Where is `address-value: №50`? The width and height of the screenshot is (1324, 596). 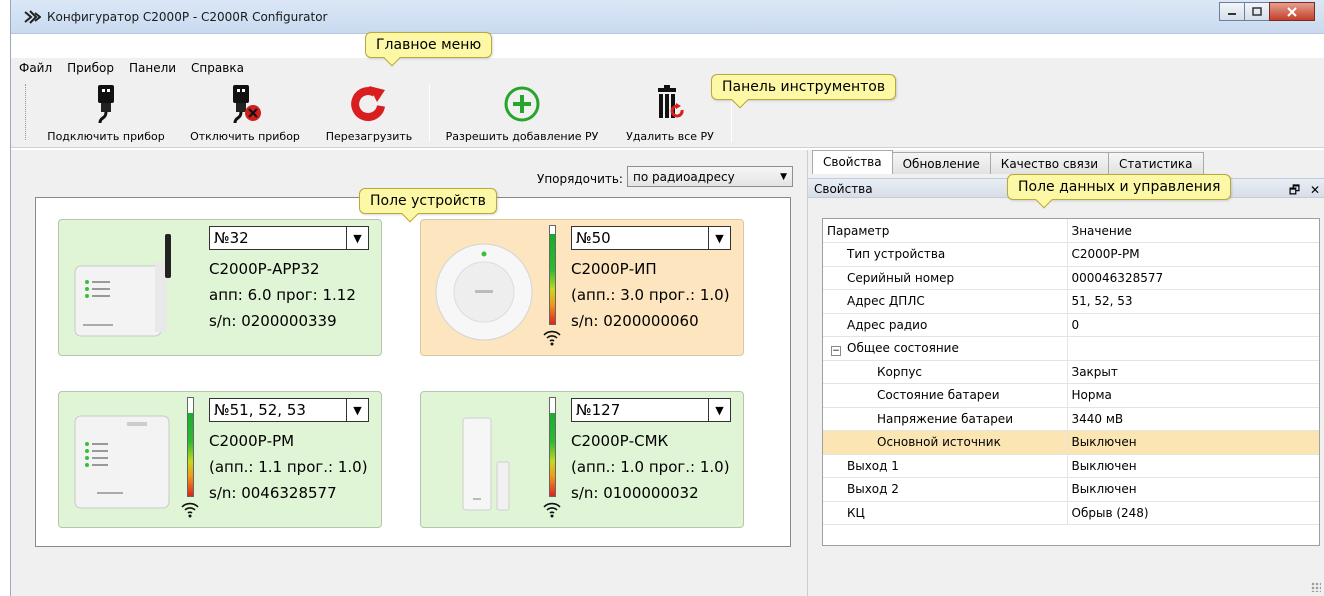 address-value: №50 is located at coordinates (593, 238).